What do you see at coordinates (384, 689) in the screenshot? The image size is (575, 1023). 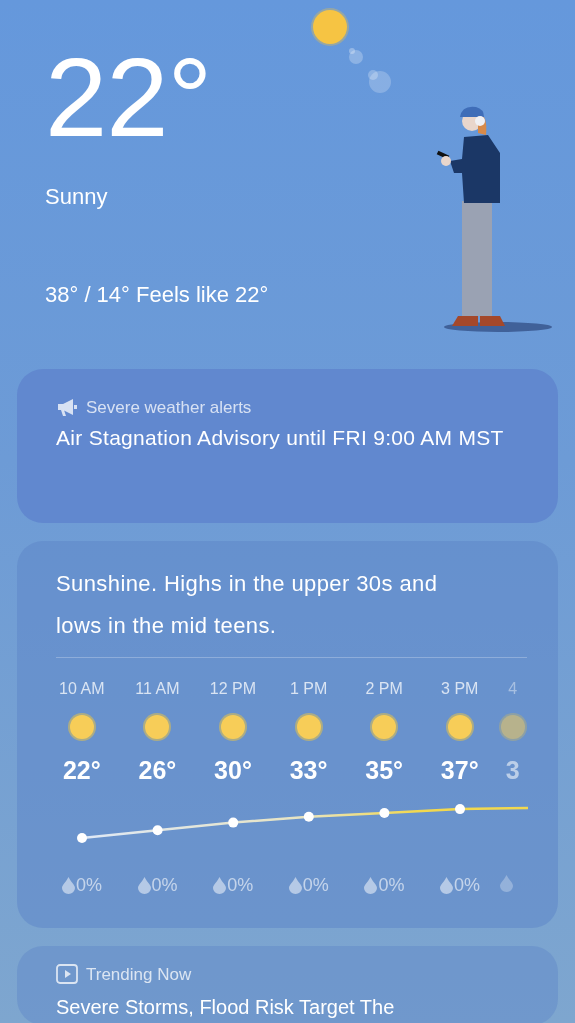 I see `hour-label: 2 PM` at bounding box center [384, 689].